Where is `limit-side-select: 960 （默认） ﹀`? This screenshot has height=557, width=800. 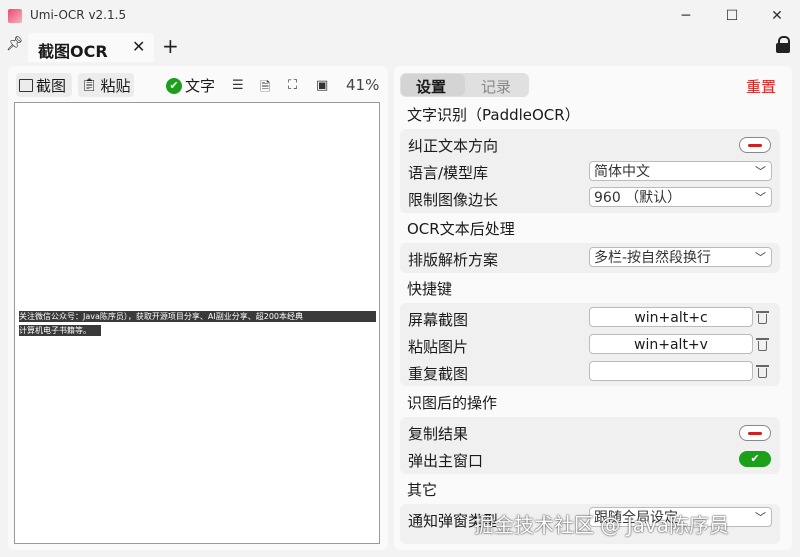 limit-side-select: 960 （默认） ﹀ is located at coordinates (680, 197).